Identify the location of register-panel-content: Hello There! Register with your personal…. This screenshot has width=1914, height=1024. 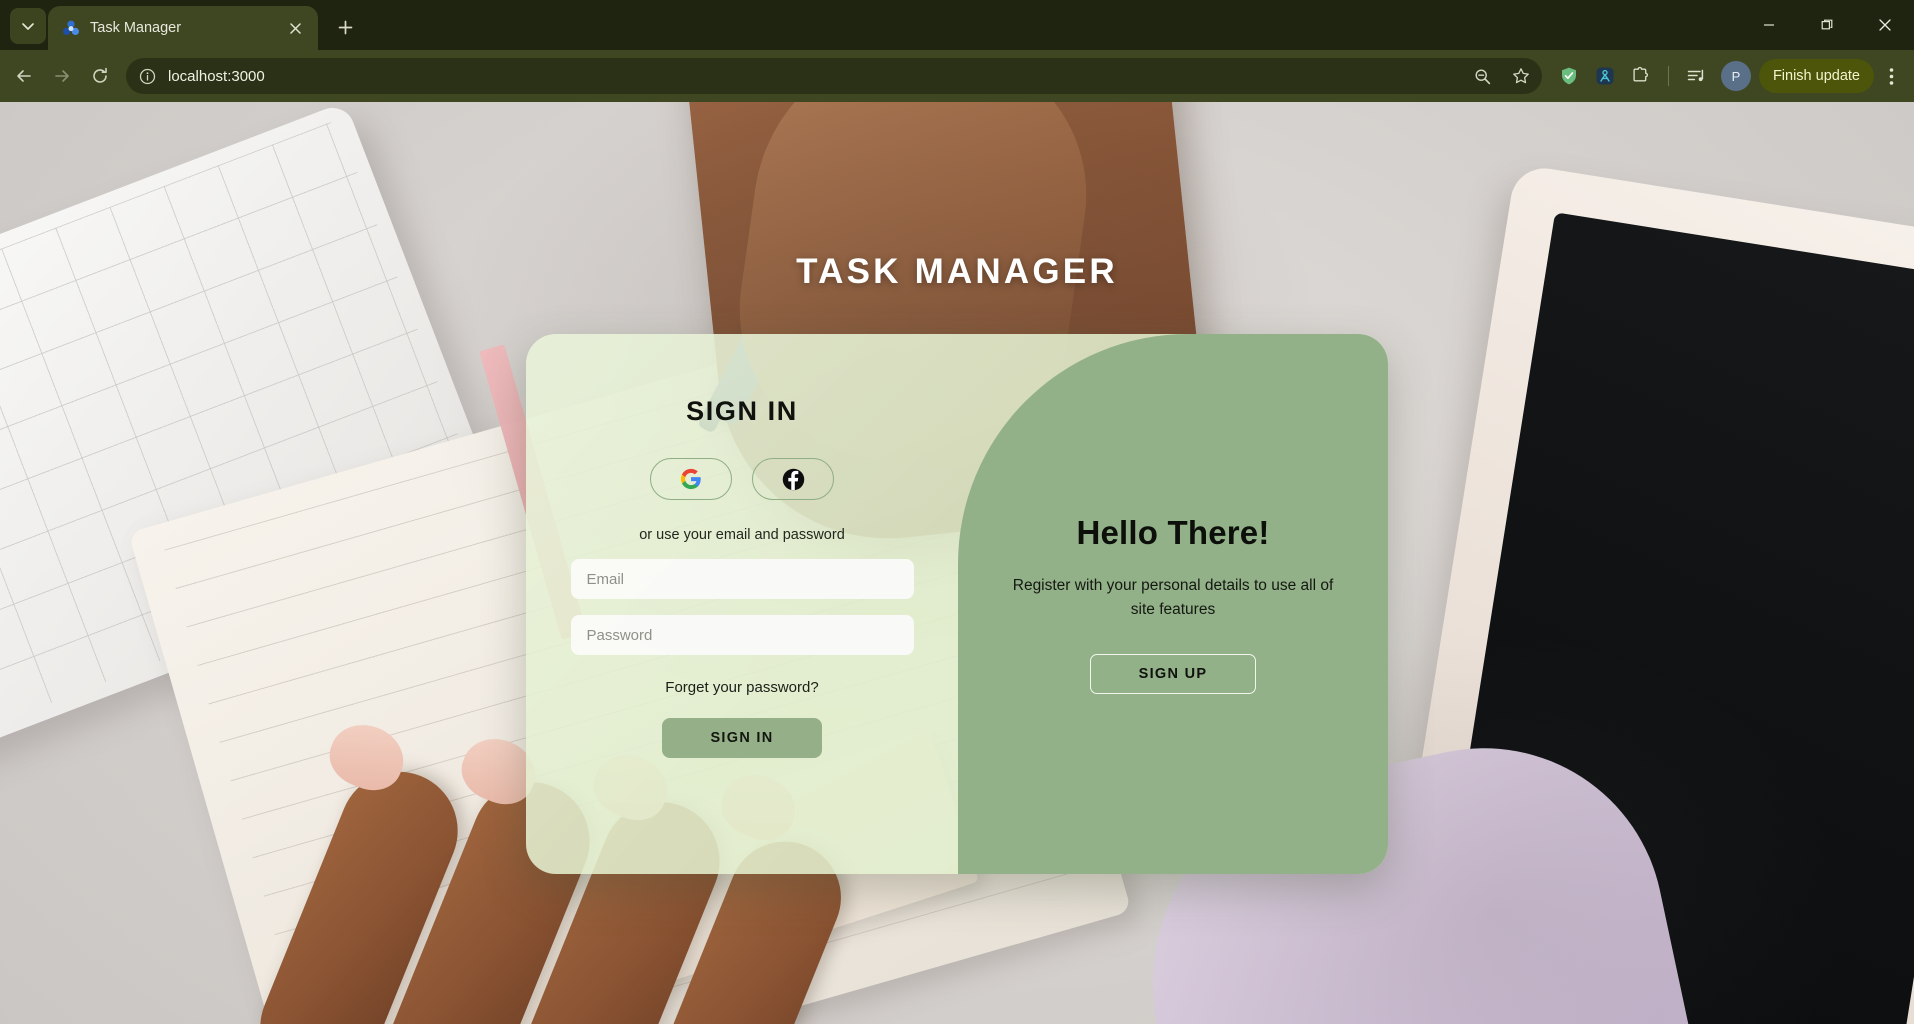
(1173, 604).